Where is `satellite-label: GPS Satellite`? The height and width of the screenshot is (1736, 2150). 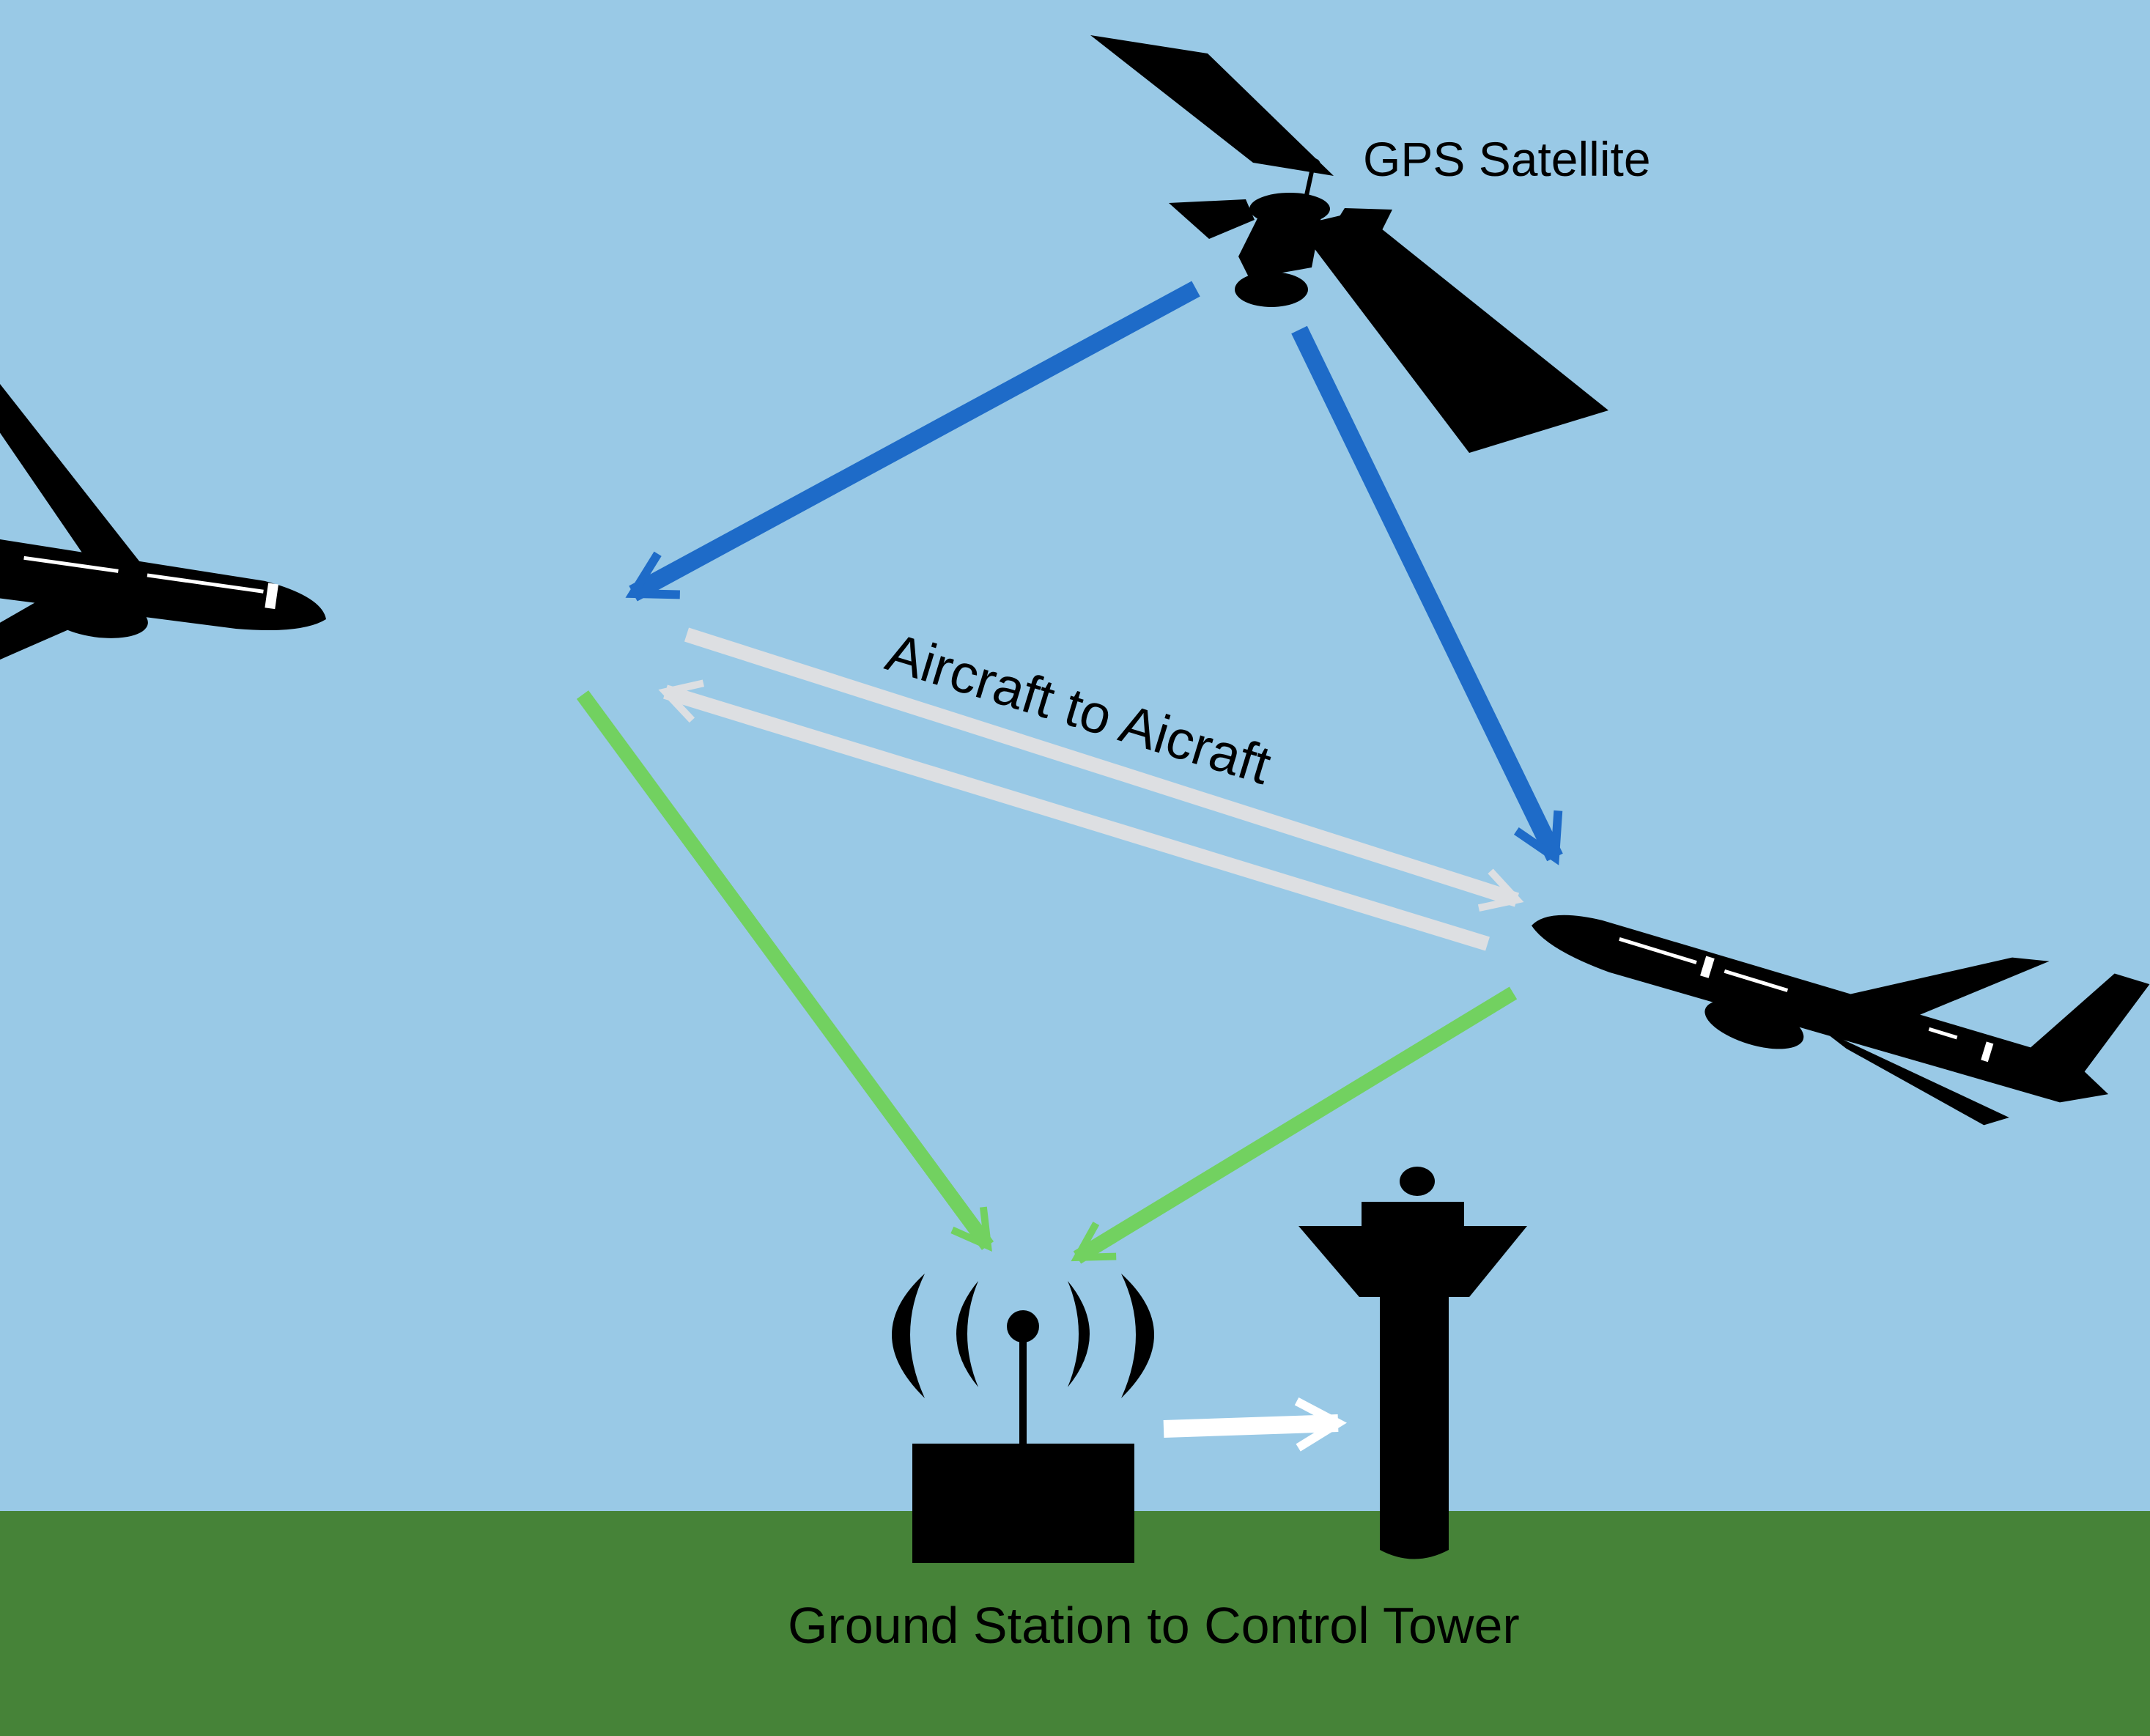
satellite-label: GPS Satellite is located at coordinates (1507, 159).